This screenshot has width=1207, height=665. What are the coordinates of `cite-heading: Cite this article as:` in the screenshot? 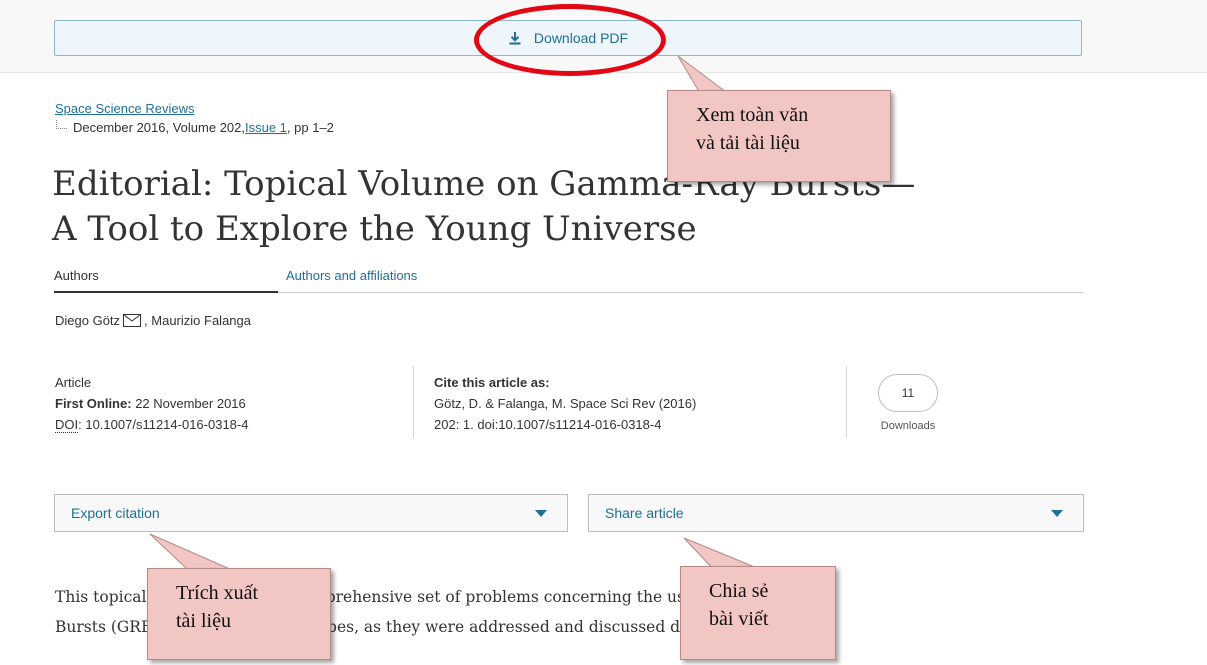 It's located at (492, 382).